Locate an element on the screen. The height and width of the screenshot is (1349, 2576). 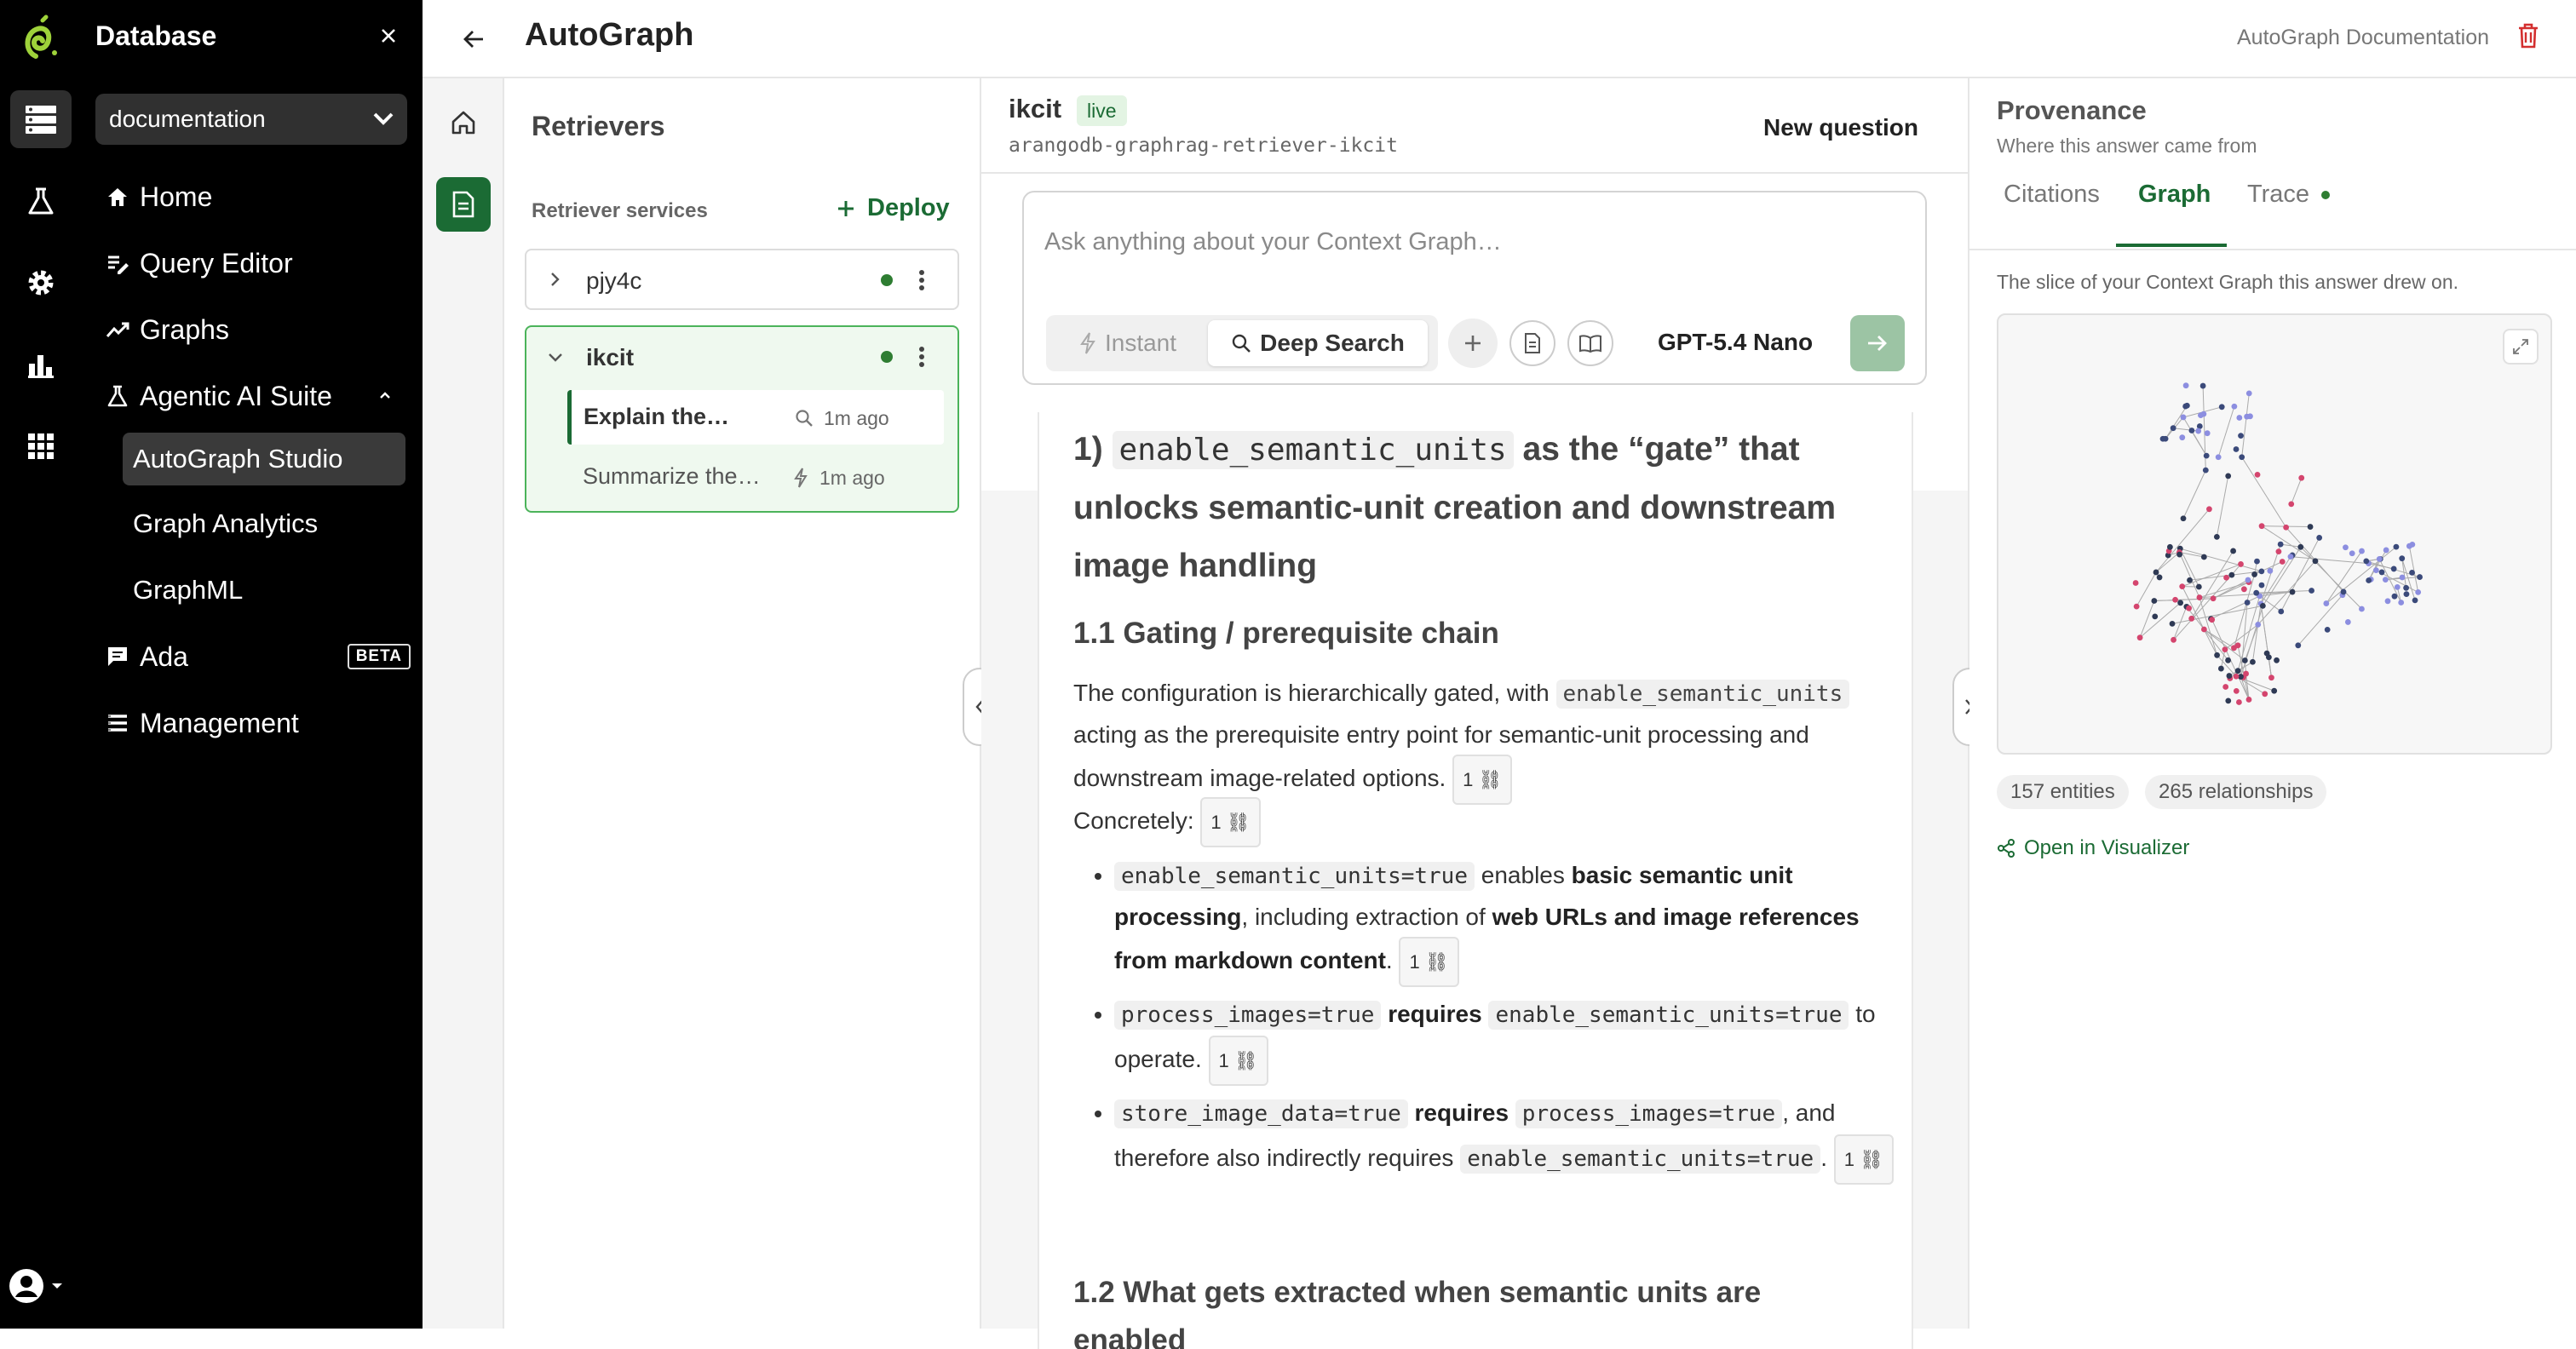
close-icon is located at coordinates (388, 36).